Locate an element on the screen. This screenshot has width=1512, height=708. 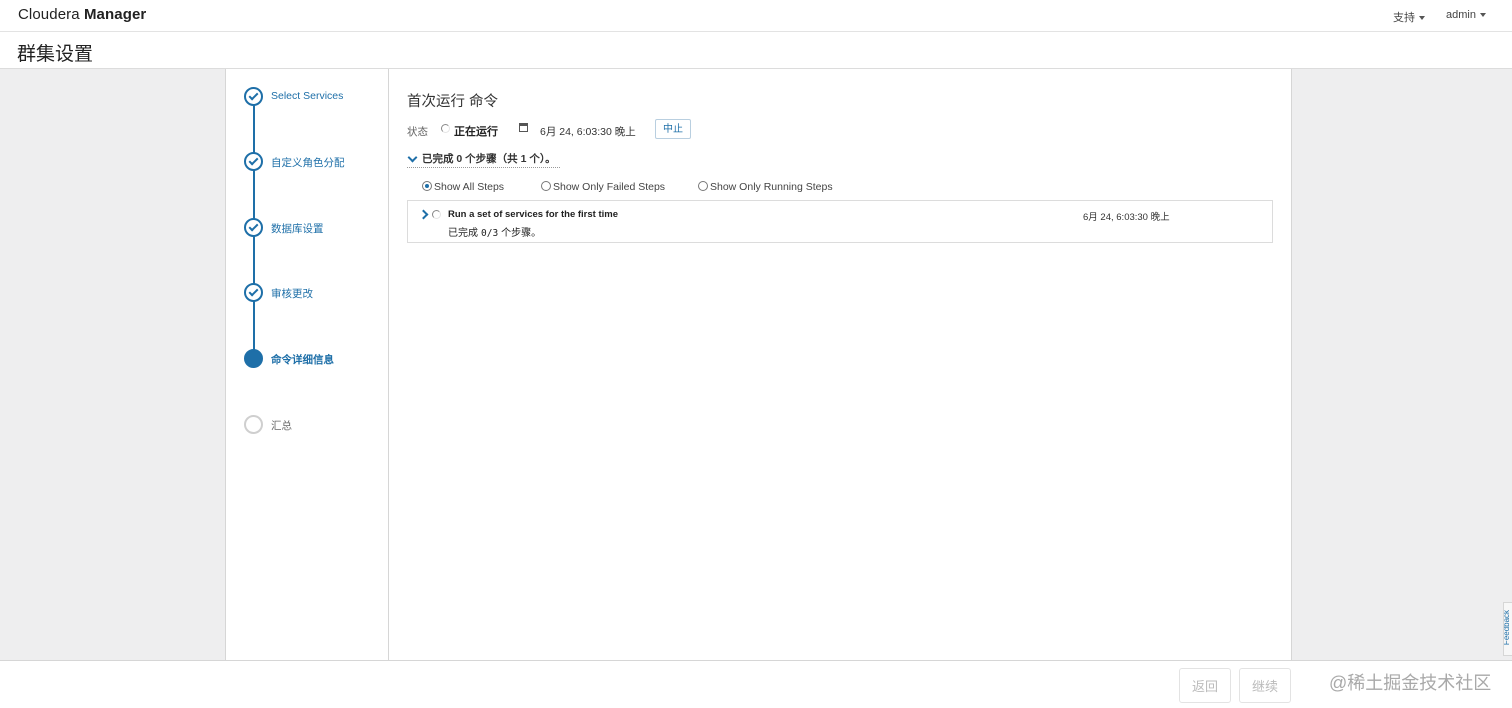
empty-circle-icon is located at coordinates (253, 424).